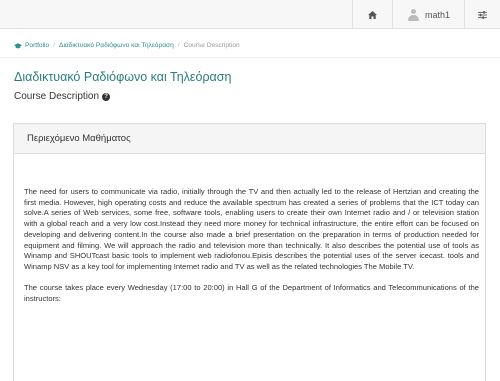 The image size is (500, 381). What do you see at coordinates (211, 45) in the screenshot?
I see `breadcrumb-current: Course Description` at bounding box center [211, 45].